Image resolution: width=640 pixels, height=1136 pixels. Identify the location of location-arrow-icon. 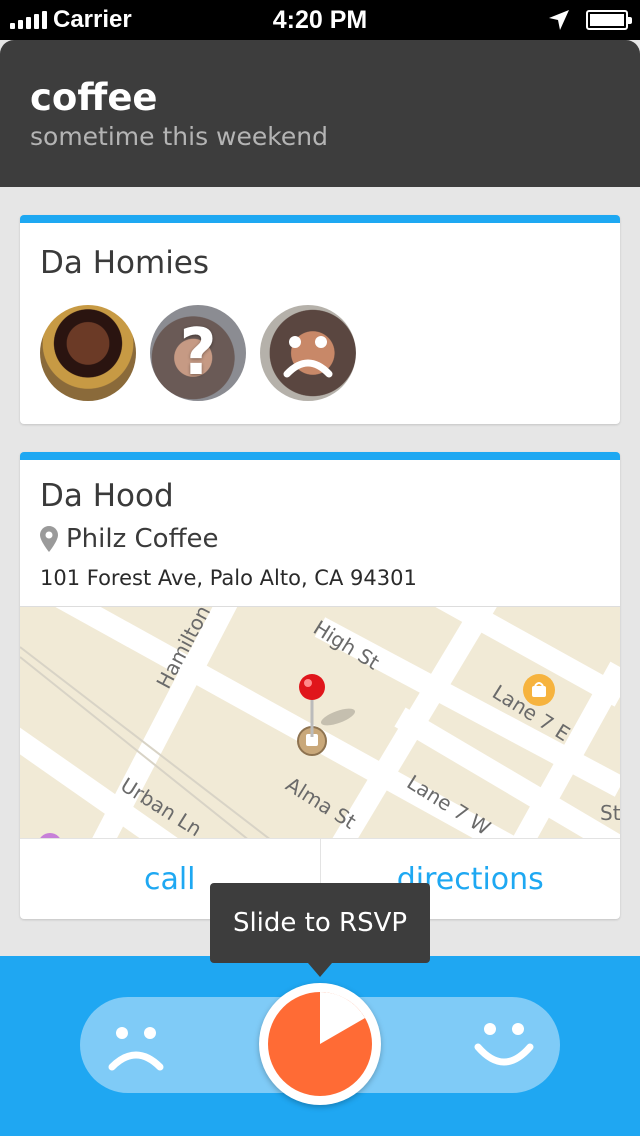
(559, 20).